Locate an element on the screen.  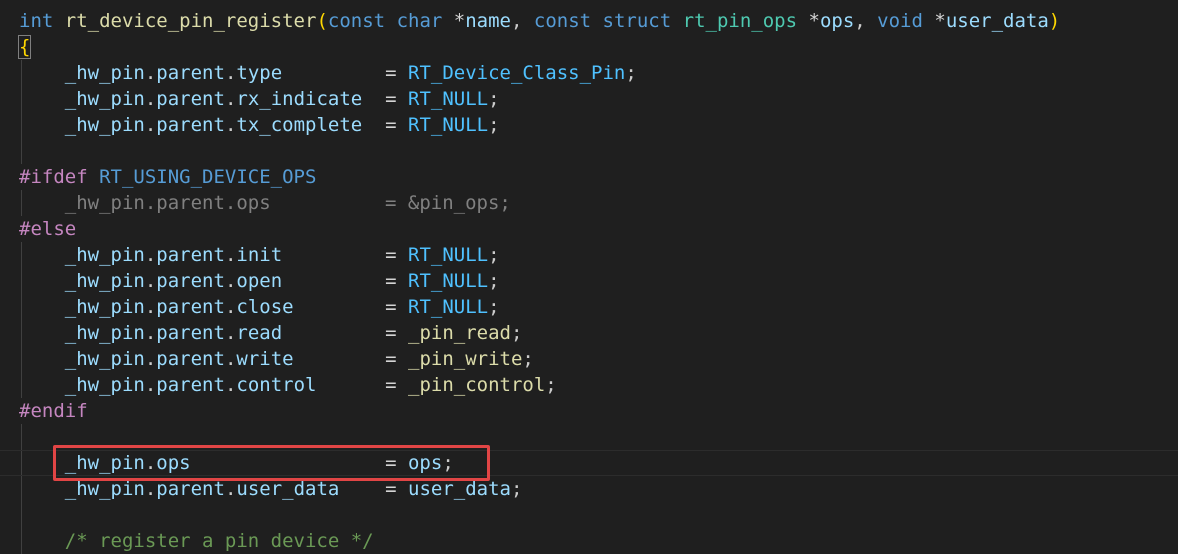
code-line-assign-init: _hw_pin.parent.init = RT_NULL; is located at coordinates (259, 255).